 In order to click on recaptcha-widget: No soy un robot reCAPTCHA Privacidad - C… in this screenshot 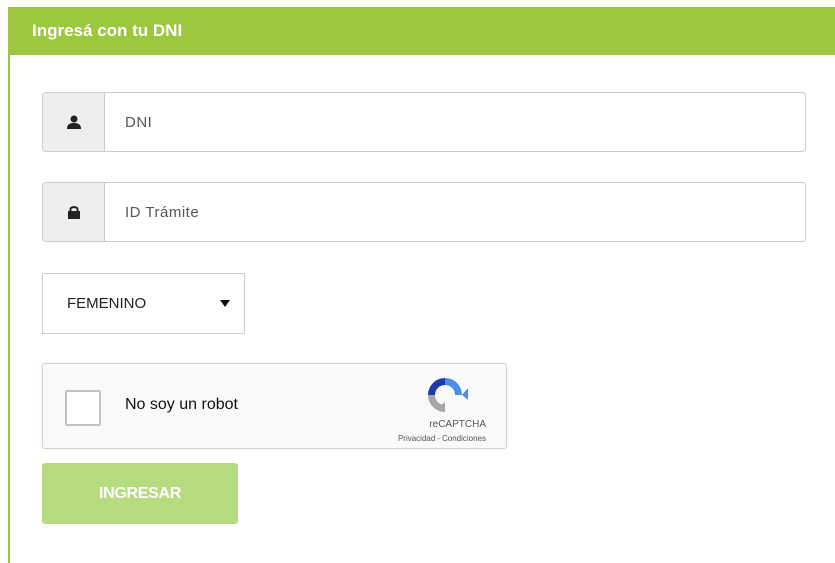, I will do `click(274, 406)`.